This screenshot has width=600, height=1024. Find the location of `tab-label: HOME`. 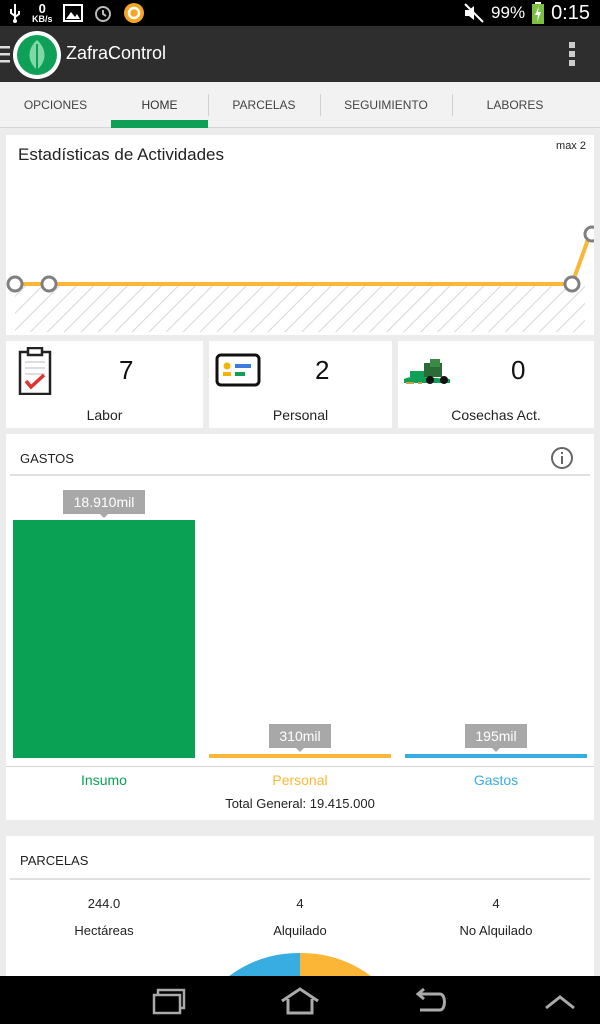

tab-label: HOME is located at coordinates (159, 105).